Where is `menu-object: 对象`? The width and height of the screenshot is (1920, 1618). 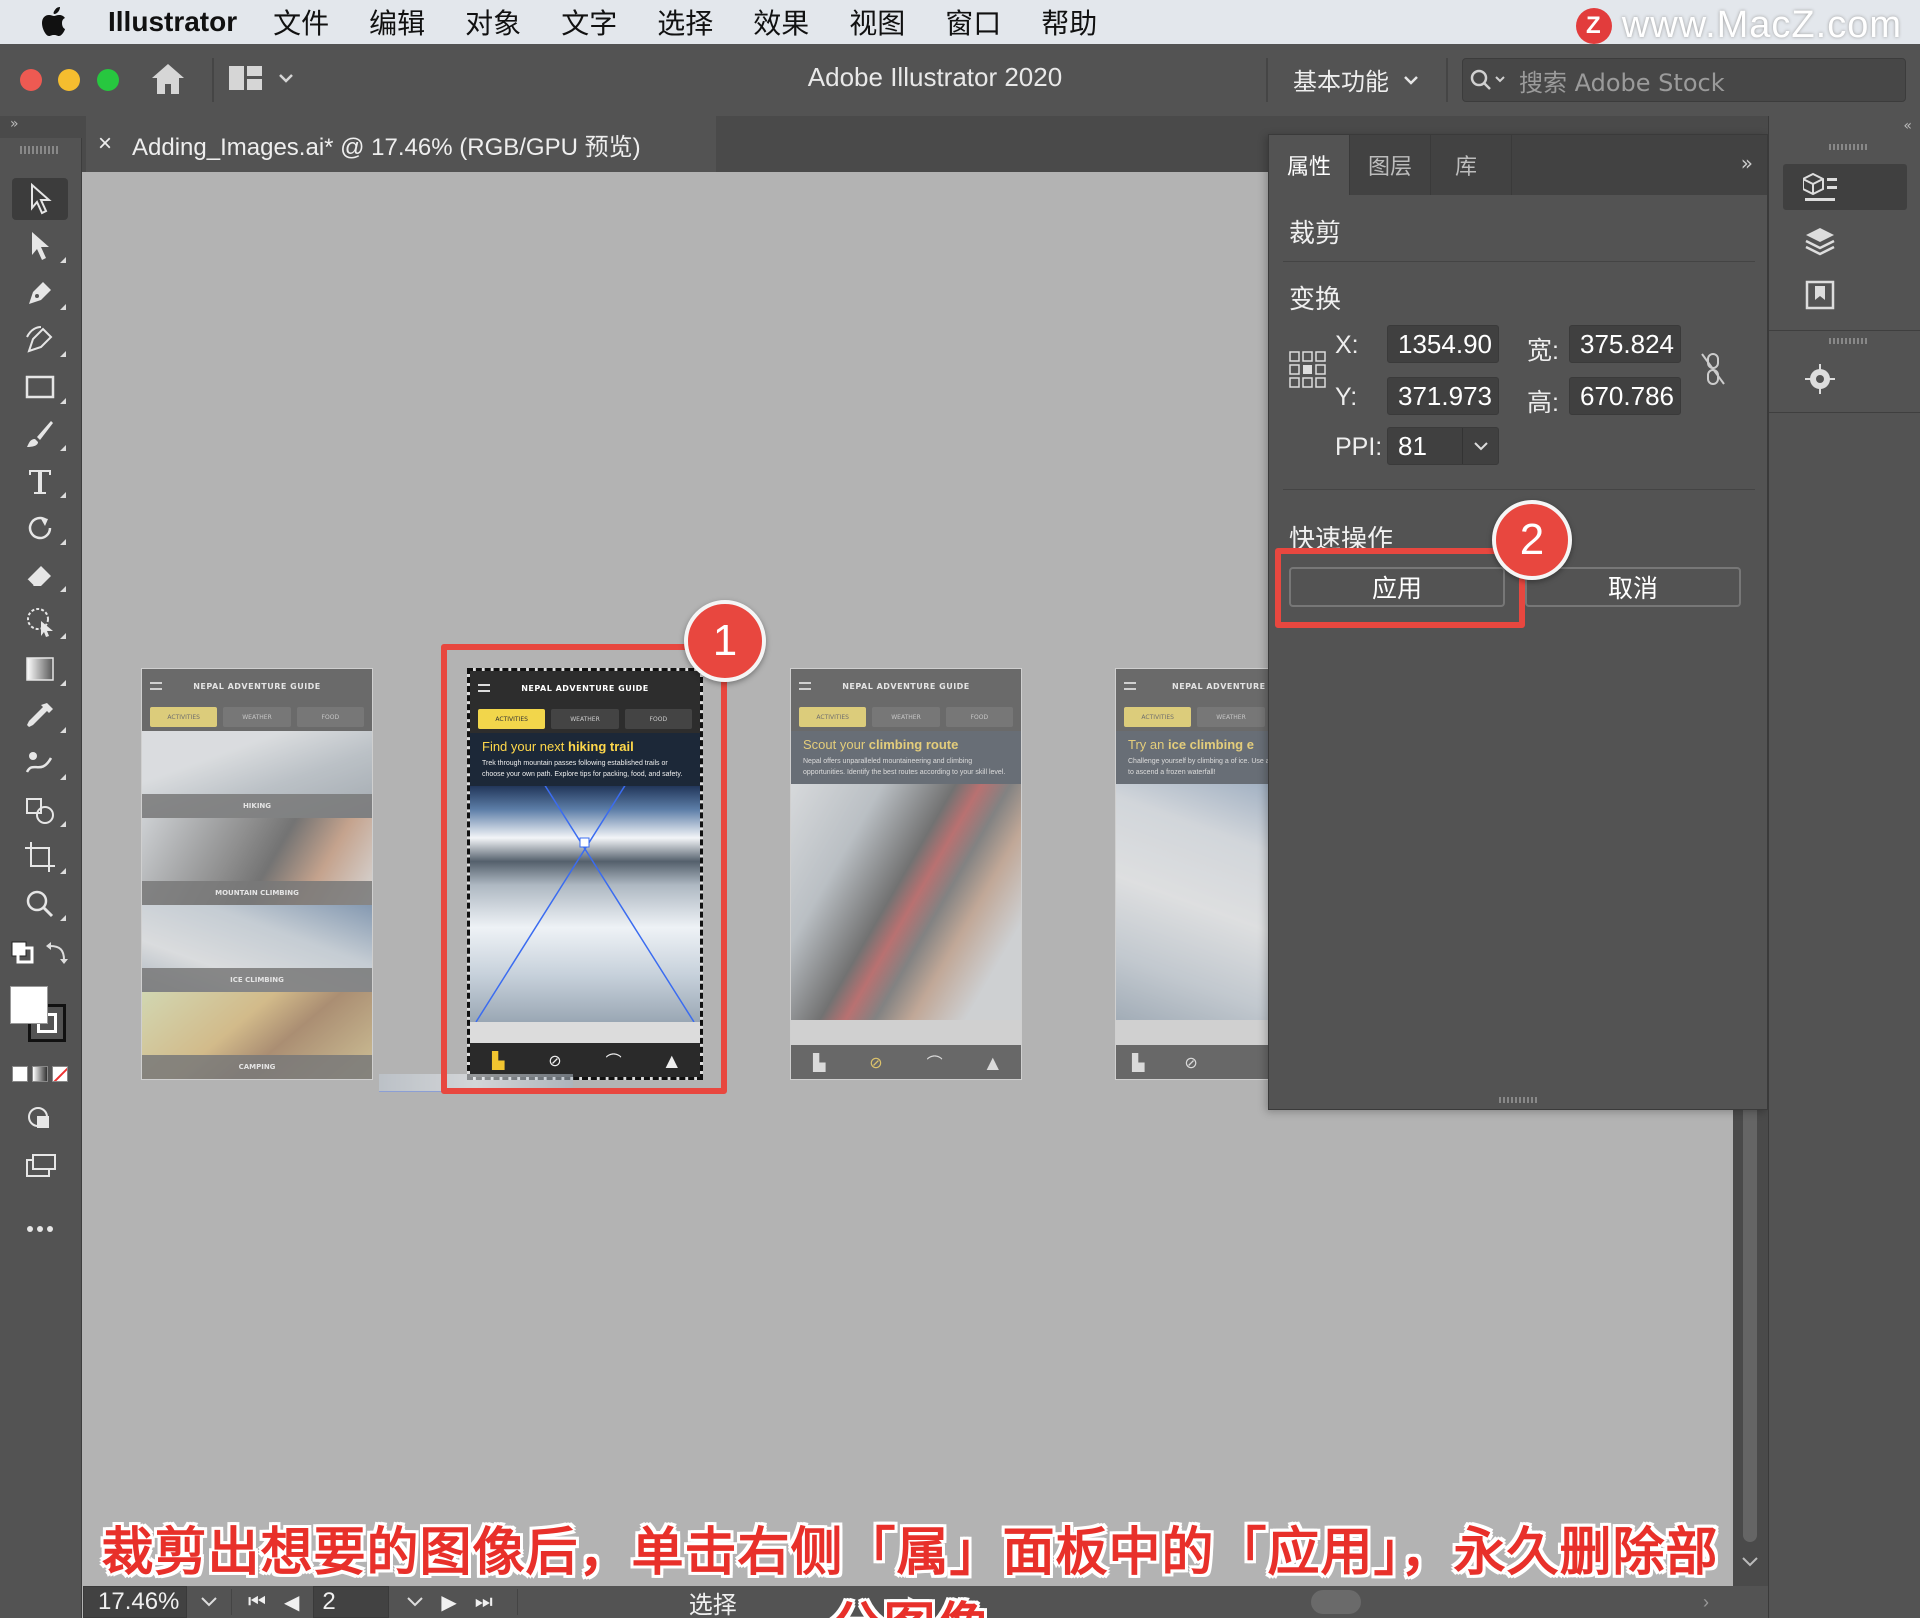
menu-object: 对象 is located at coordinates (493, 22).